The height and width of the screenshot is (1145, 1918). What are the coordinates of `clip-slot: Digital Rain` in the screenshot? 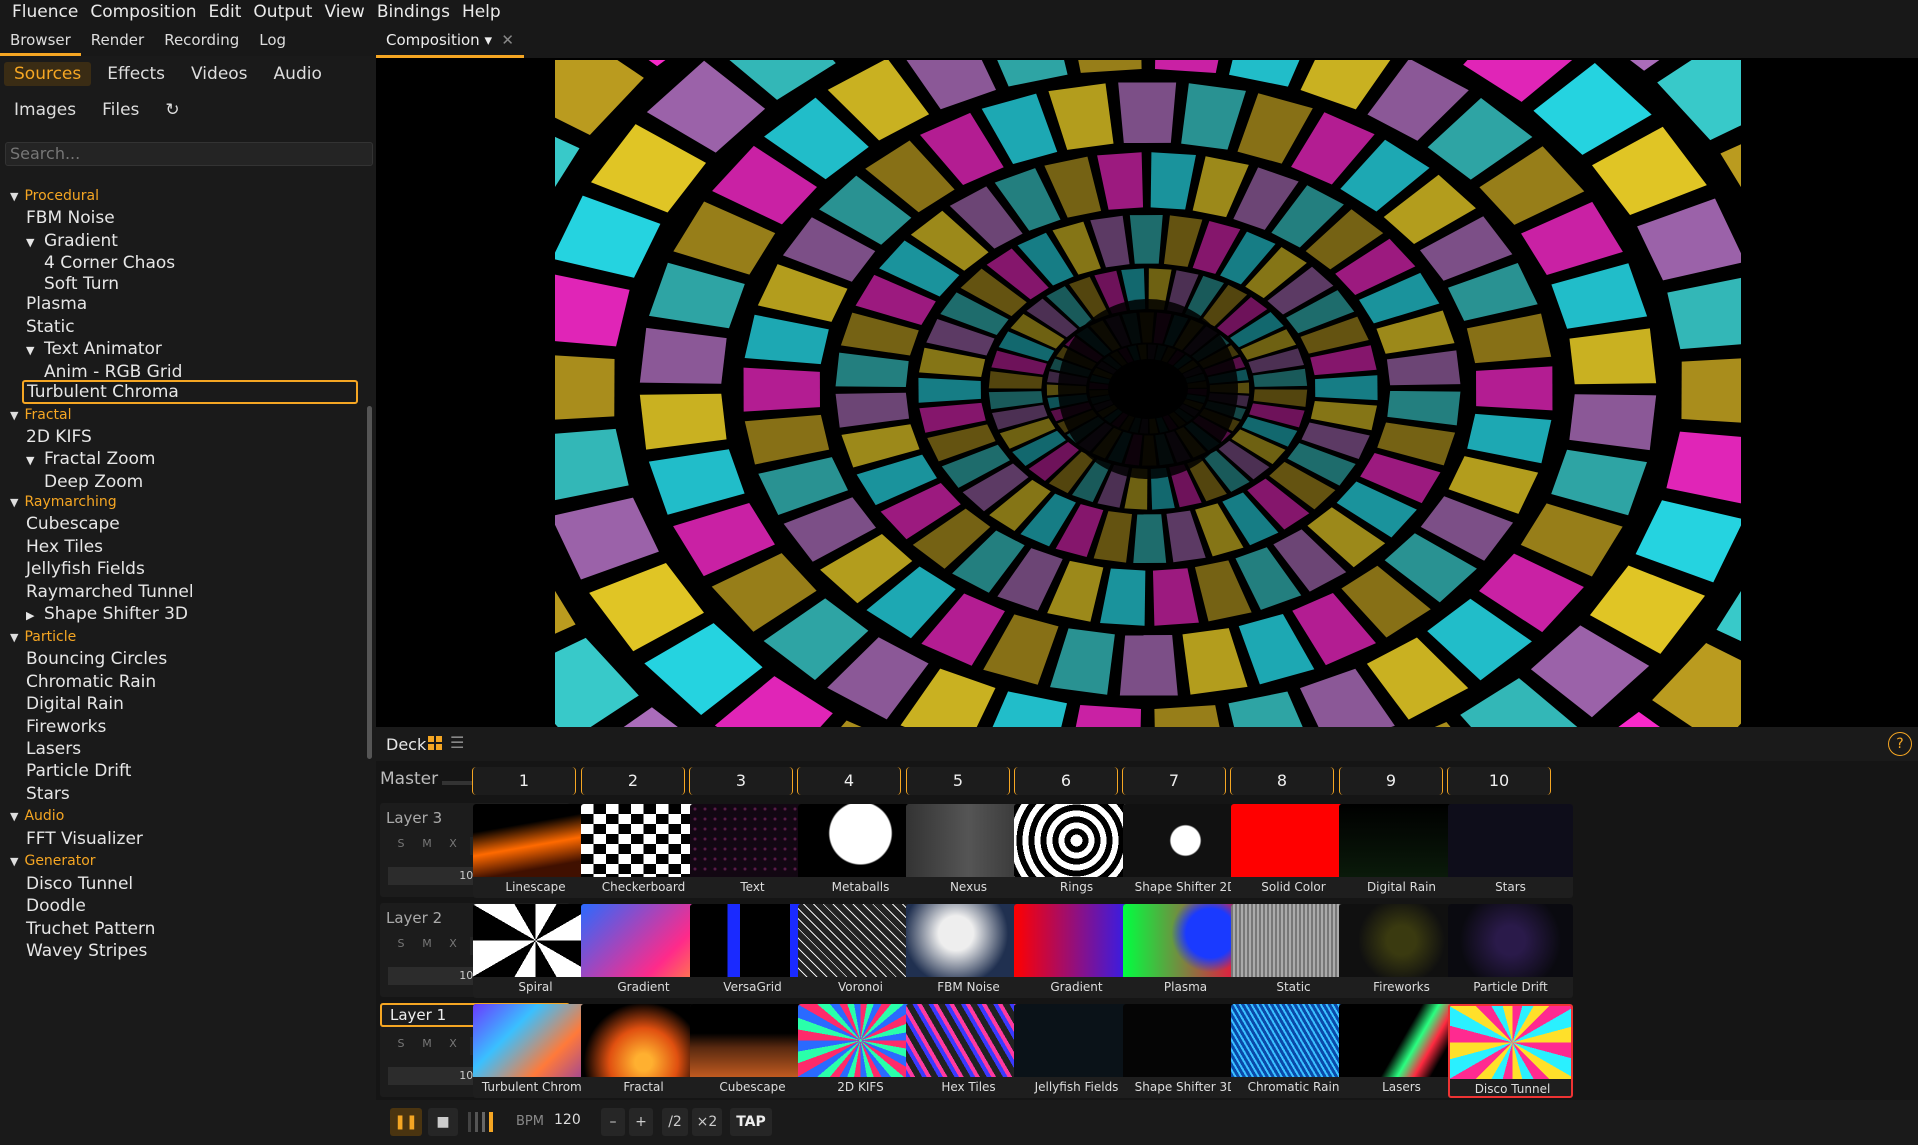 It's located at (1401, 851).